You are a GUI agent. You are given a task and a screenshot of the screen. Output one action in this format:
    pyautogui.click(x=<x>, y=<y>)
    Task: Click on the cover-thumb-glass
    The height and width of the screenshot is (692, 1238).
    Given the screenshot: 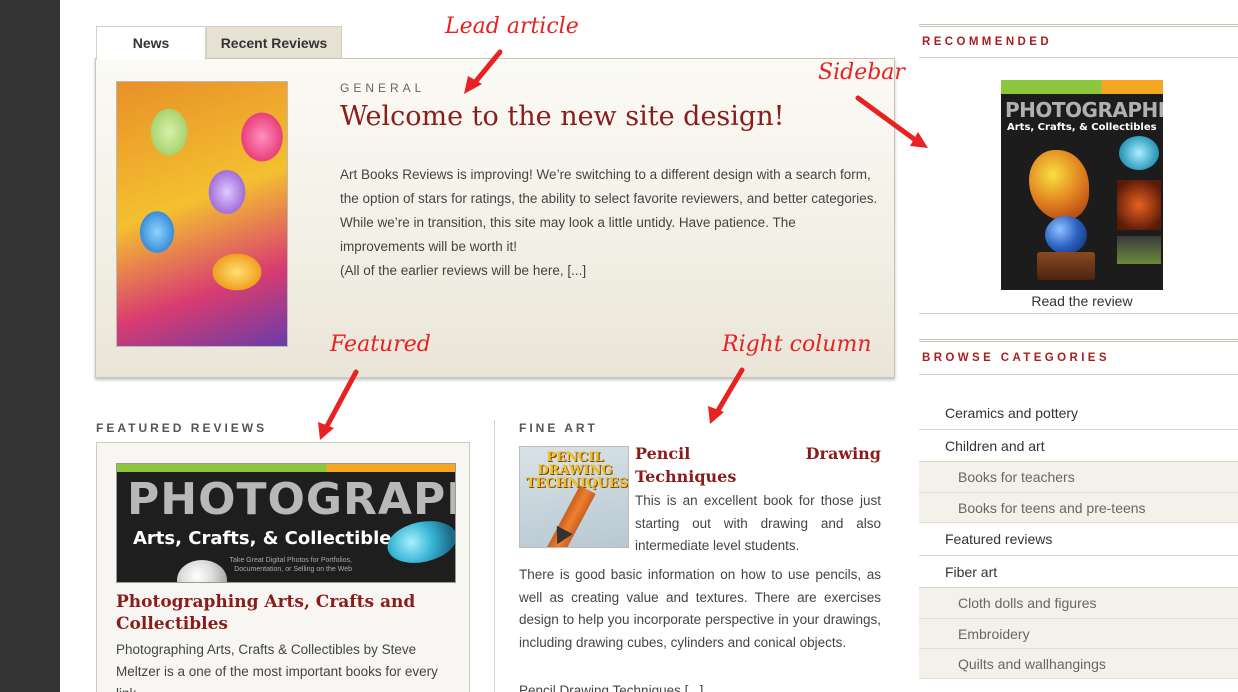 What is the action you would take?
    pyautogui.click(x=1139, y=153)
    